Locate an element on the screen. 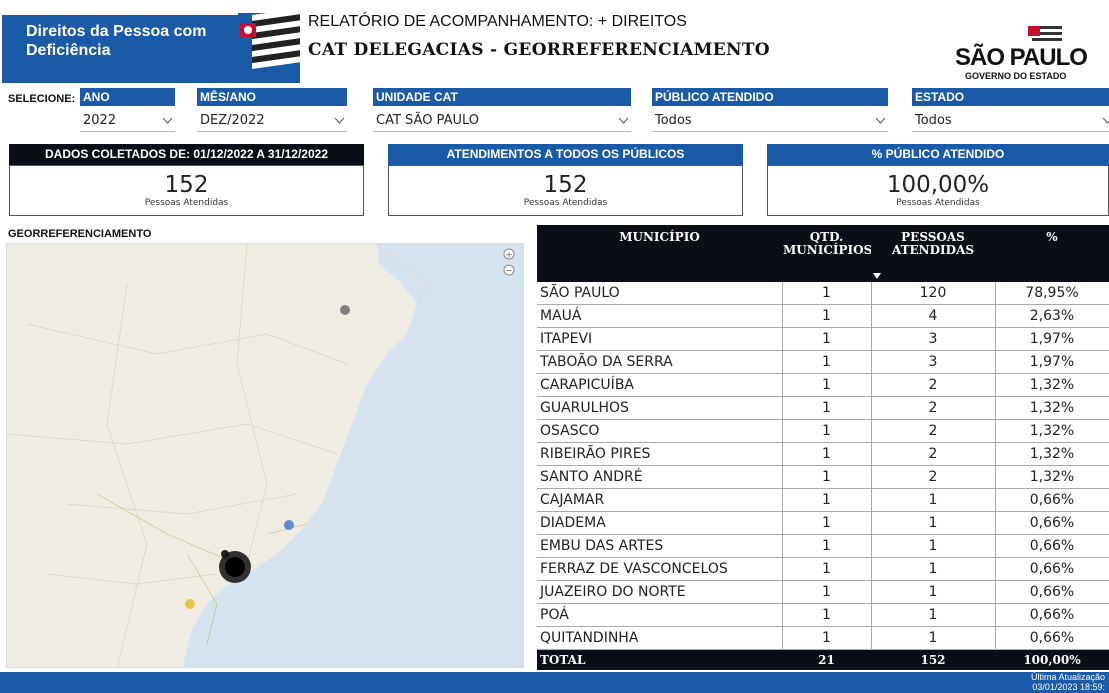 The height and width of the screenshot is (693, 1109). sp-logo-subtitle: GOVERNO DO ESTADO is located at coordinates (1016, 76).